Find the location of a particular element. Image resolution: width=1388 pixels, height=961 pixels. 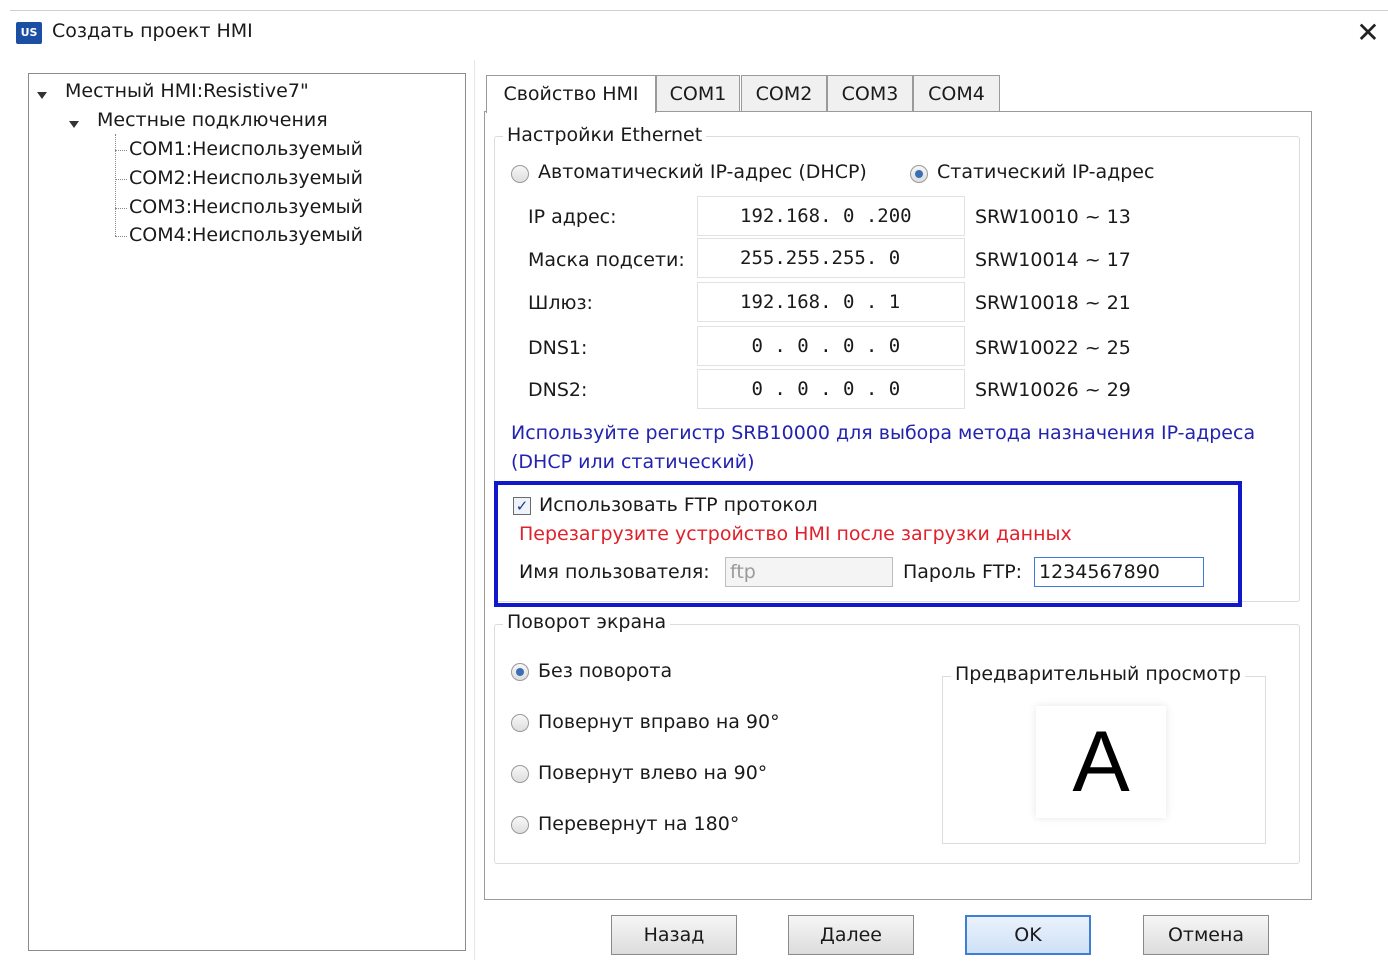

ethernet-group-title: Настройки Ethernet is located at coordinates (605, 135).